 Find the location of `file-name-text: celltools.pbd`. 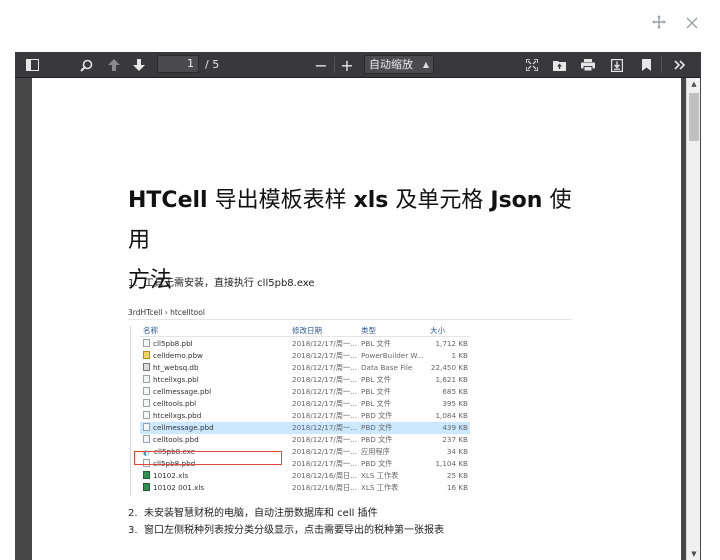

file-name-text: celltools.pbd is located at coordinates (176, 439).